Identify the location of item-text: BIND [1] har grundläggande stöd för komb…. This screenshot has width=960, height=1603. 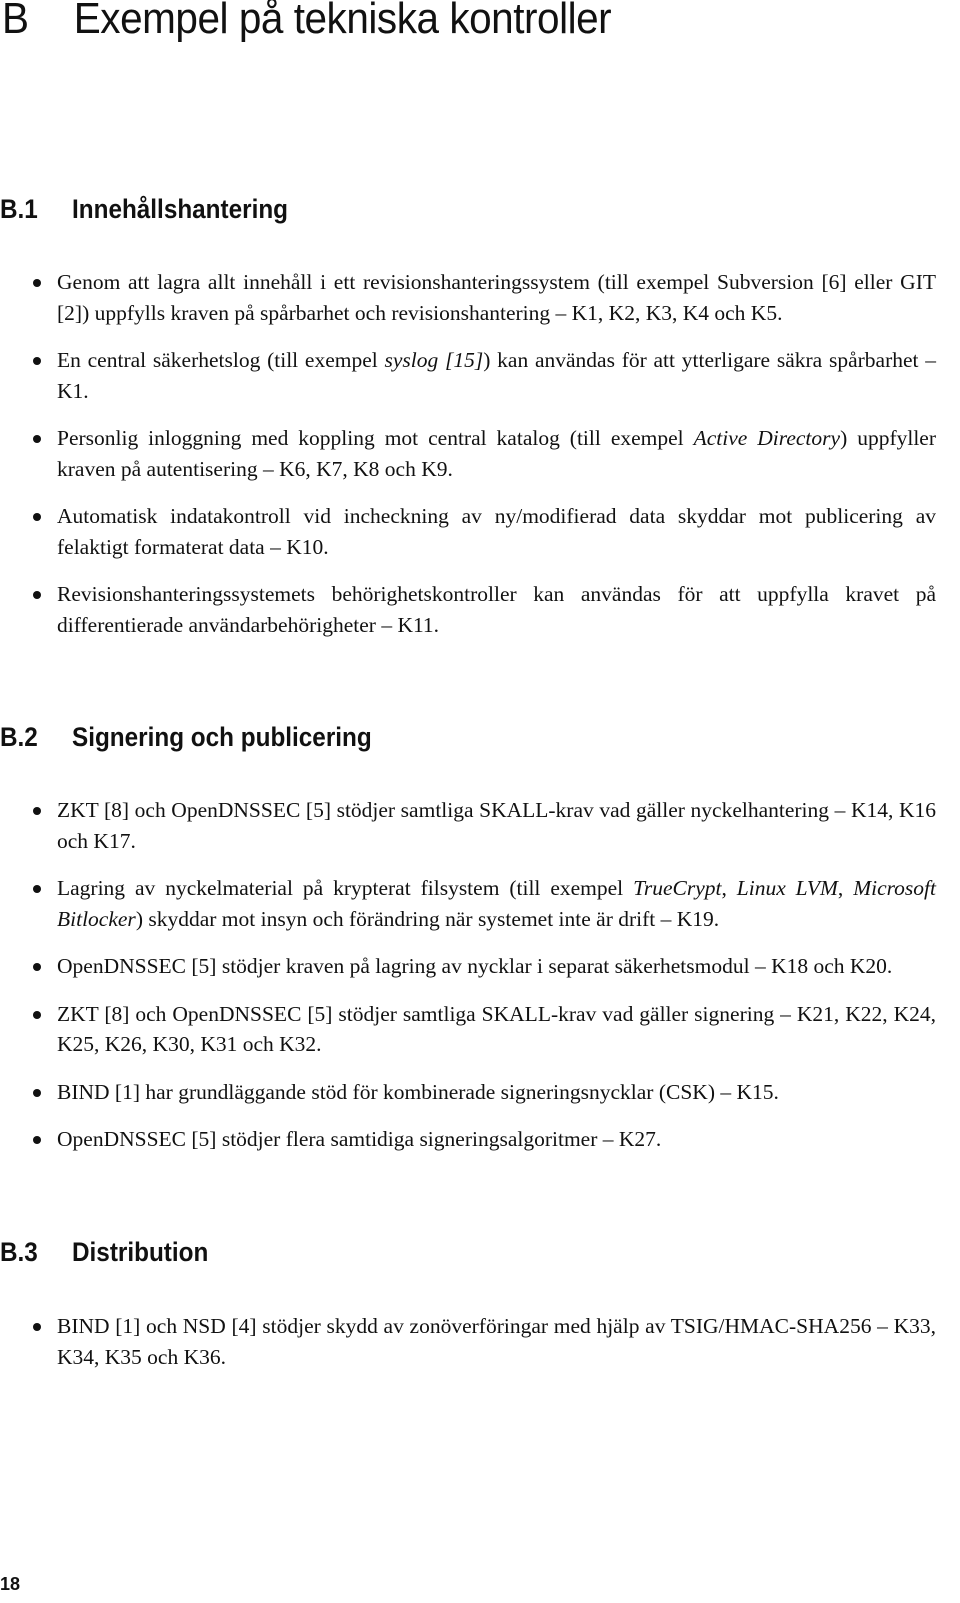
(418, 1091).